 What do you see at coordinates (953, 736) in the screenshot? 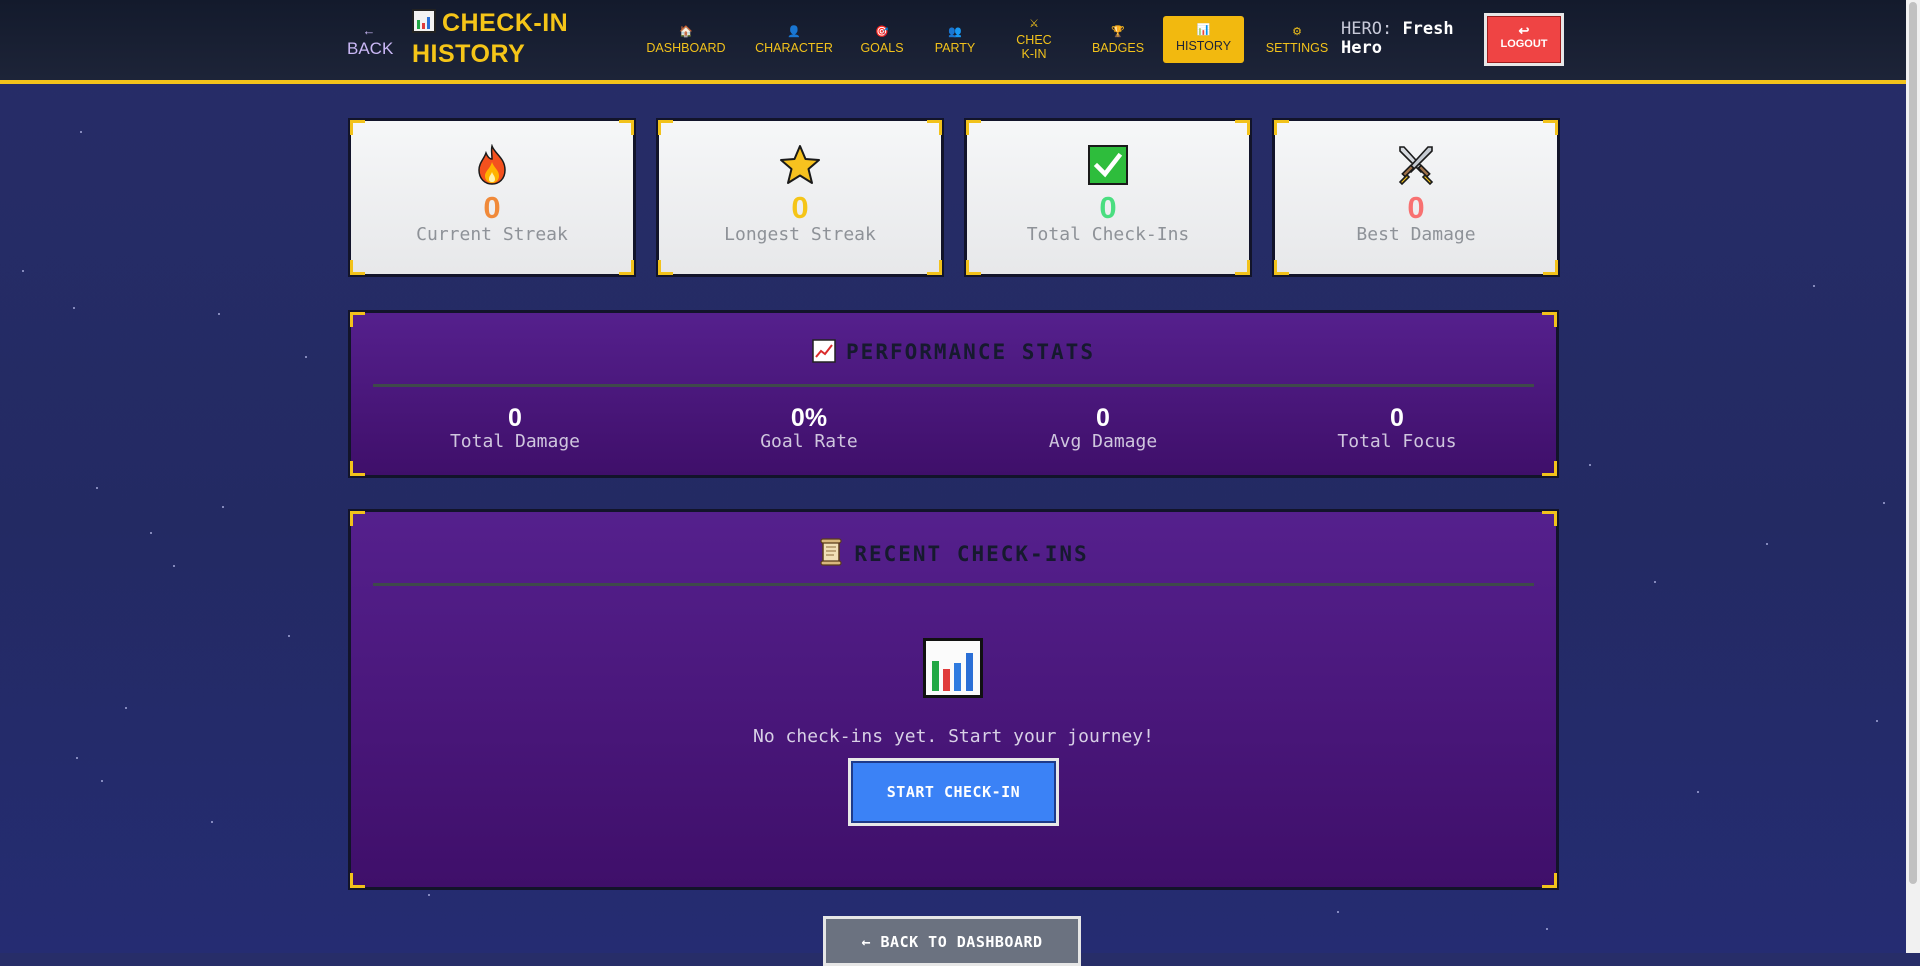
I see `empty-state-message: No check-ins yet. Start your journey!` at bounding box center [953, 736].